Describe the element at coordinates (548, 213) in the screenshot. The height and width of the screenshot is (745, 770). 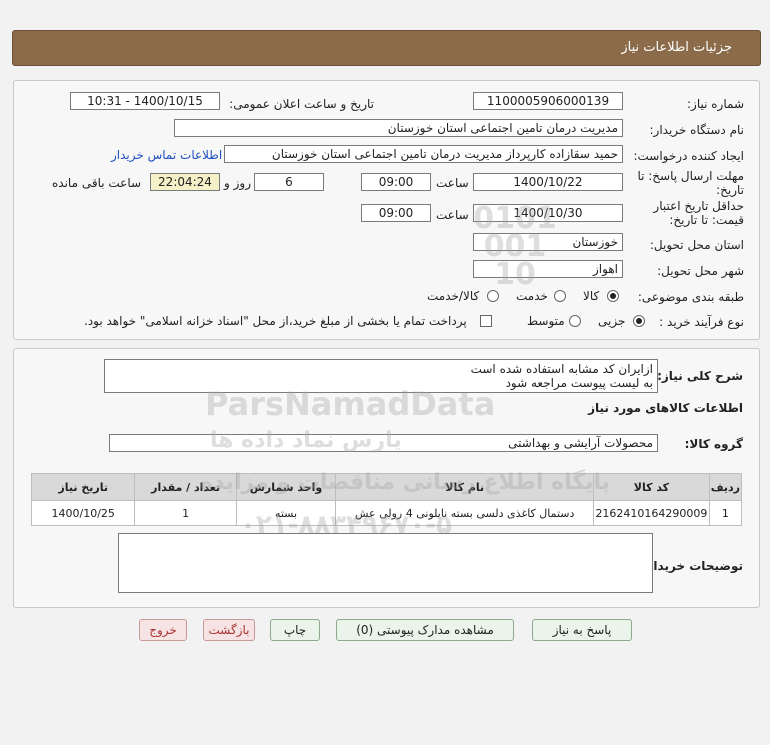
I see `validity-date-field: 1400/10/30` at that location.